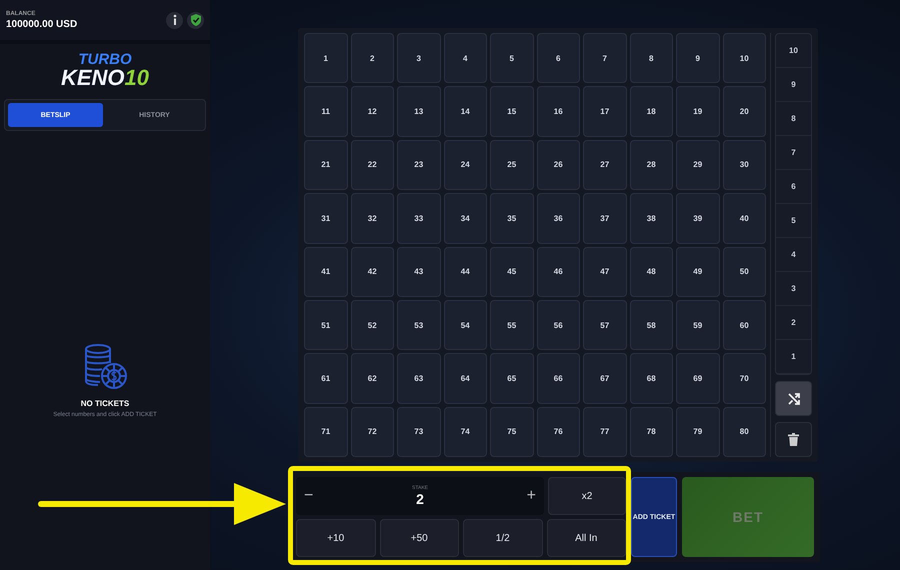 This screenshot has height=570, width=900. I want to click on number-tile: 21, so click(326, 165).